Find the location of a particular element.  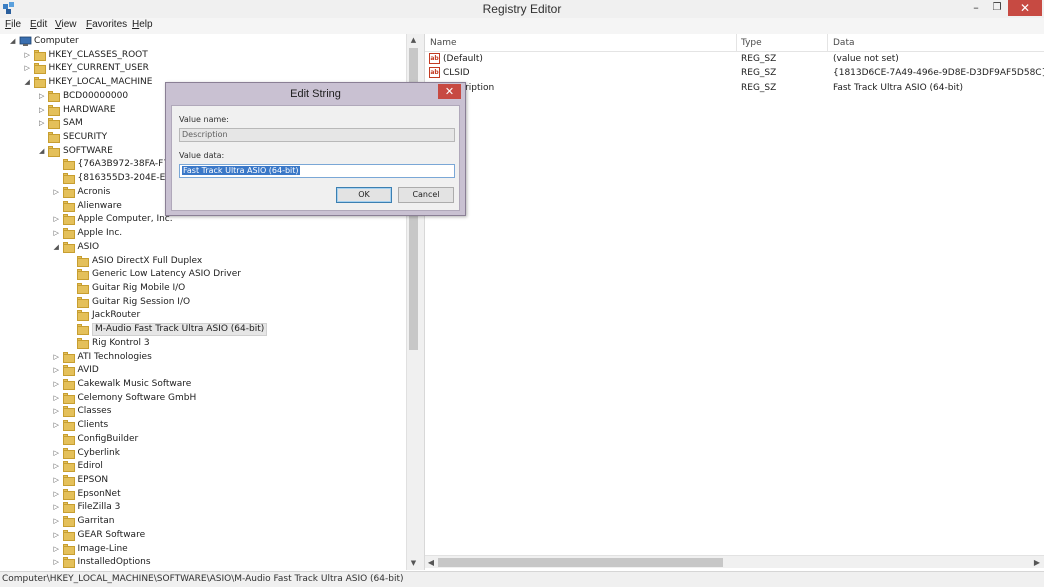

tree-item-label: ASIO DirectX Full Duplex is located at coordinates (147, 260).